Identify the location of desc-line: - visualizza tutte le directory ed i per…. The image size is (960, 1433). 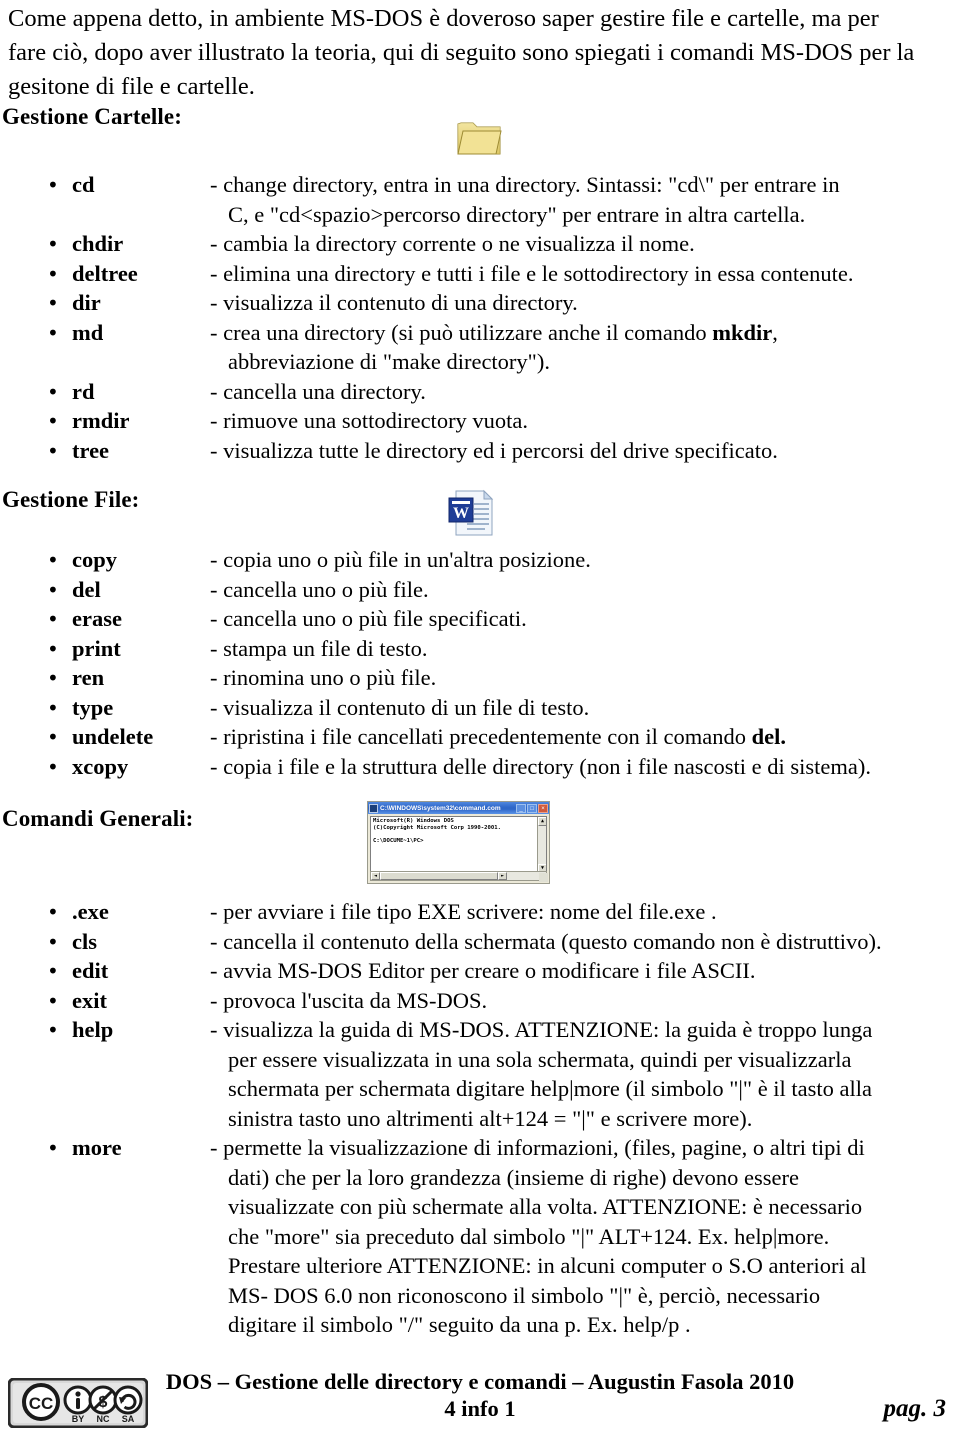
(494, 450).